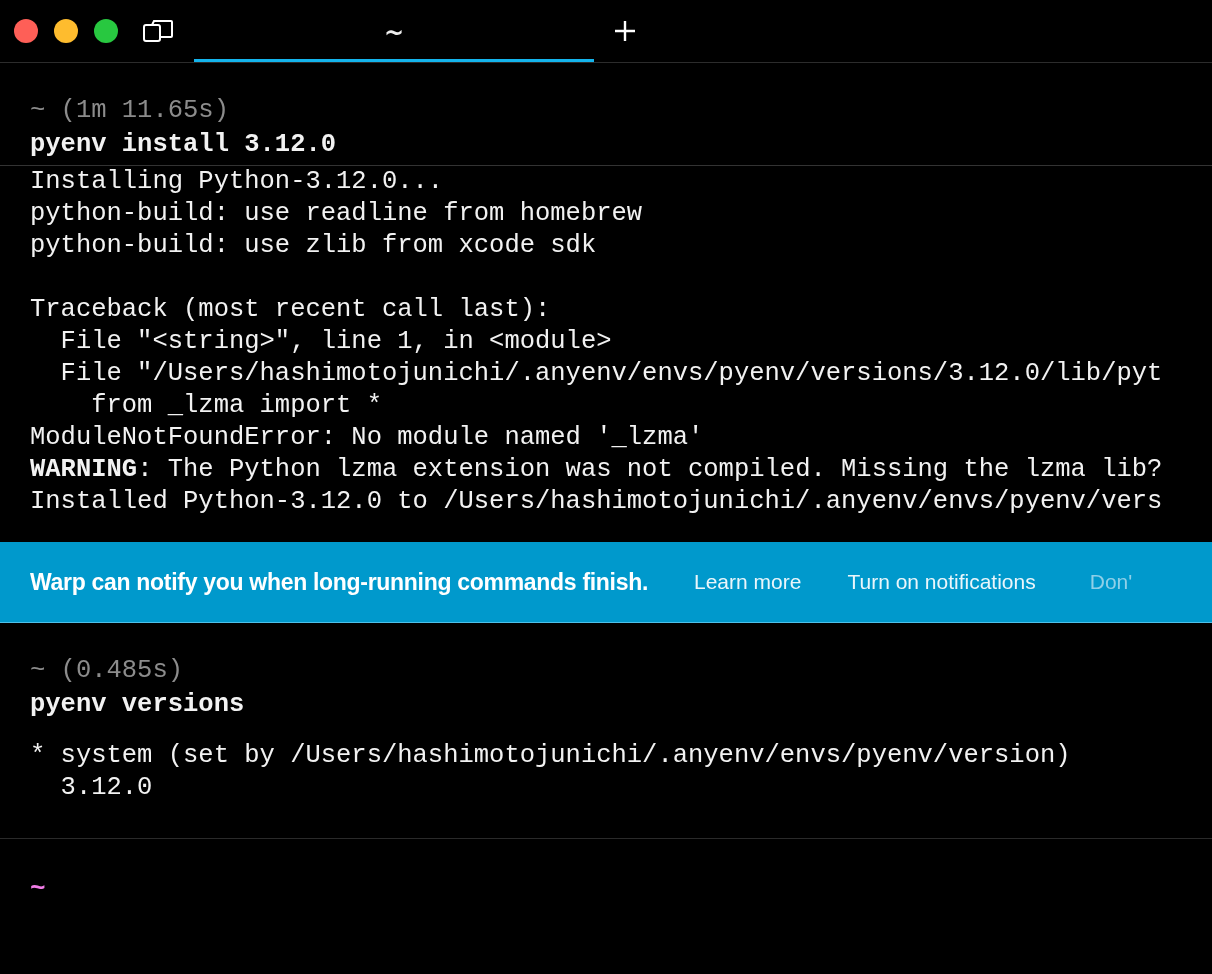 The height and width of the screenshot is (974, 1212). I want to click on block-header: ~ (0.485s), so click(107, 671).